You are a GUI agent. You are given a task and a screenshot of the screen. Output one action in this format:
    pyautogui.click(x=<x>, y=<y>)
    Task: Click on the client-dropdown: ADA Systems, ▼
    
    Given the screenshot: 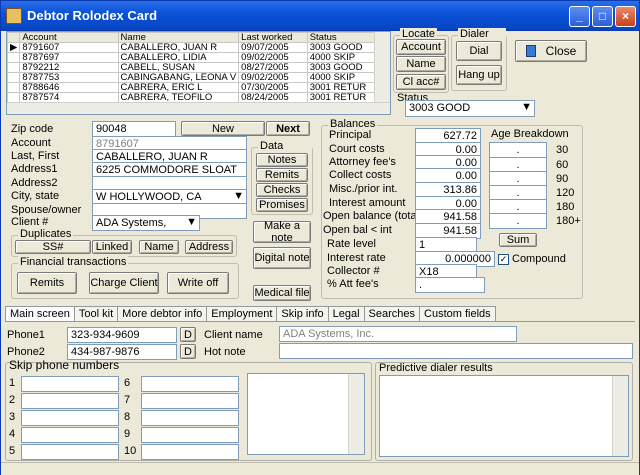 What is the action you would take?
    pyautogui.click(x=146, y=223)
    